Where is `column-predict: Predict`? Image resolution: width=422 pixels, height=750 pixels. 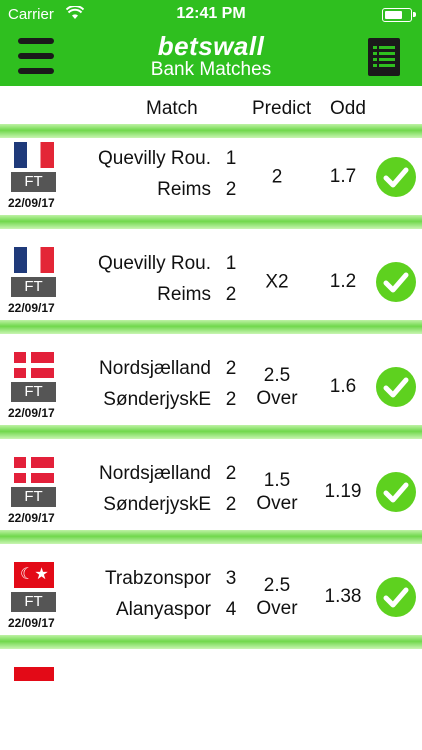
column-predict: Predict is located at coordinates (282, 108).